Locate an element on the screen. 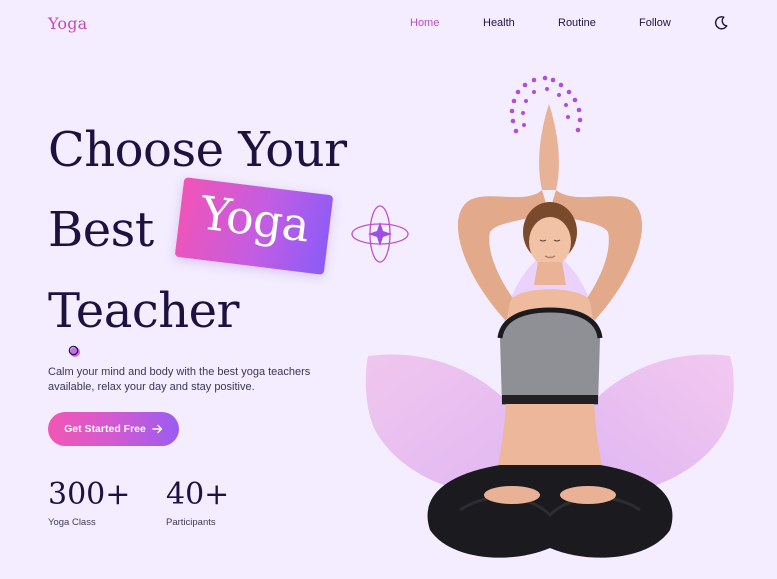 The width and height of the screenshot is (777, 579). nav-item-home: Home is located at coordinates (424, 23).